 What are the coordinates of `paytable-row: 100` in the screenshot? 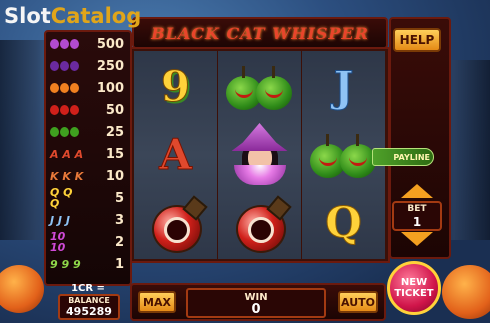 It's located at (89, 88).